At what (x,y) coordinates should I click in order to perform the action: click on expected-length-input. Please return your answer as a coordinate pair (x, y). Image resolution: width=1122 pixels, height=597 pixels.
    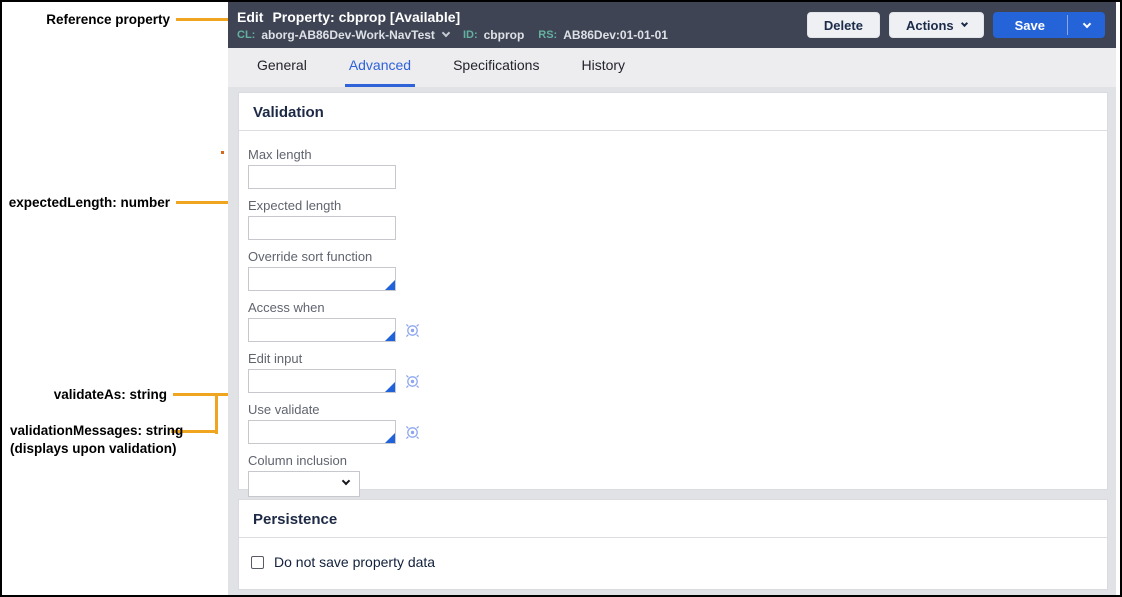
    Looking at the image, I should click on (322, 228).